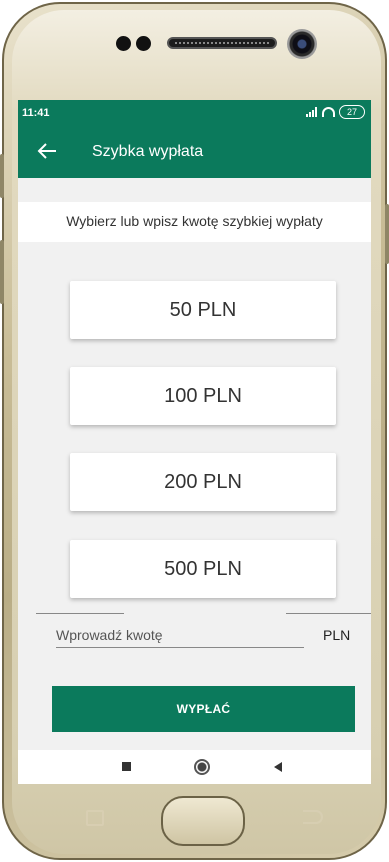 This screenshot has width=389, height=862. I want to click on currency-label: PLN, so click(337, 635).